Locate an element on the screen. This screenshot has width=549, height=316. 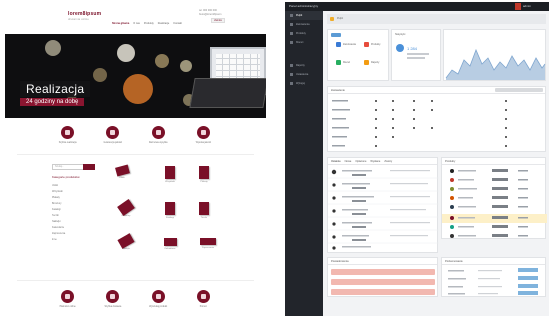
hero-subtitle: 24 godziny na dobę is located at coordinates (52, 102).